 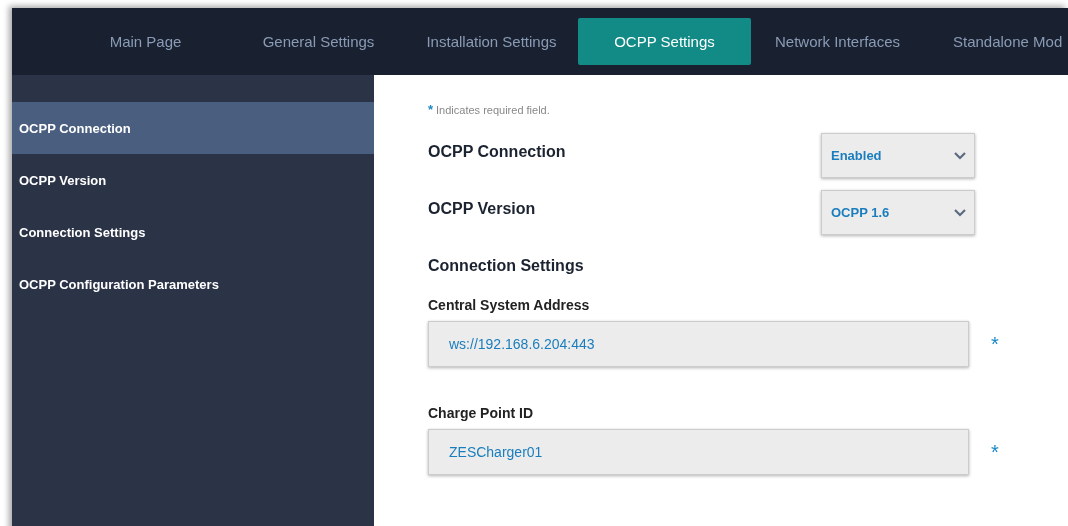 What do you see at coordinates (193, 232) in the screenshot?
I see `sidebar-item: Connection Settings` at bounding box center [193, 232].